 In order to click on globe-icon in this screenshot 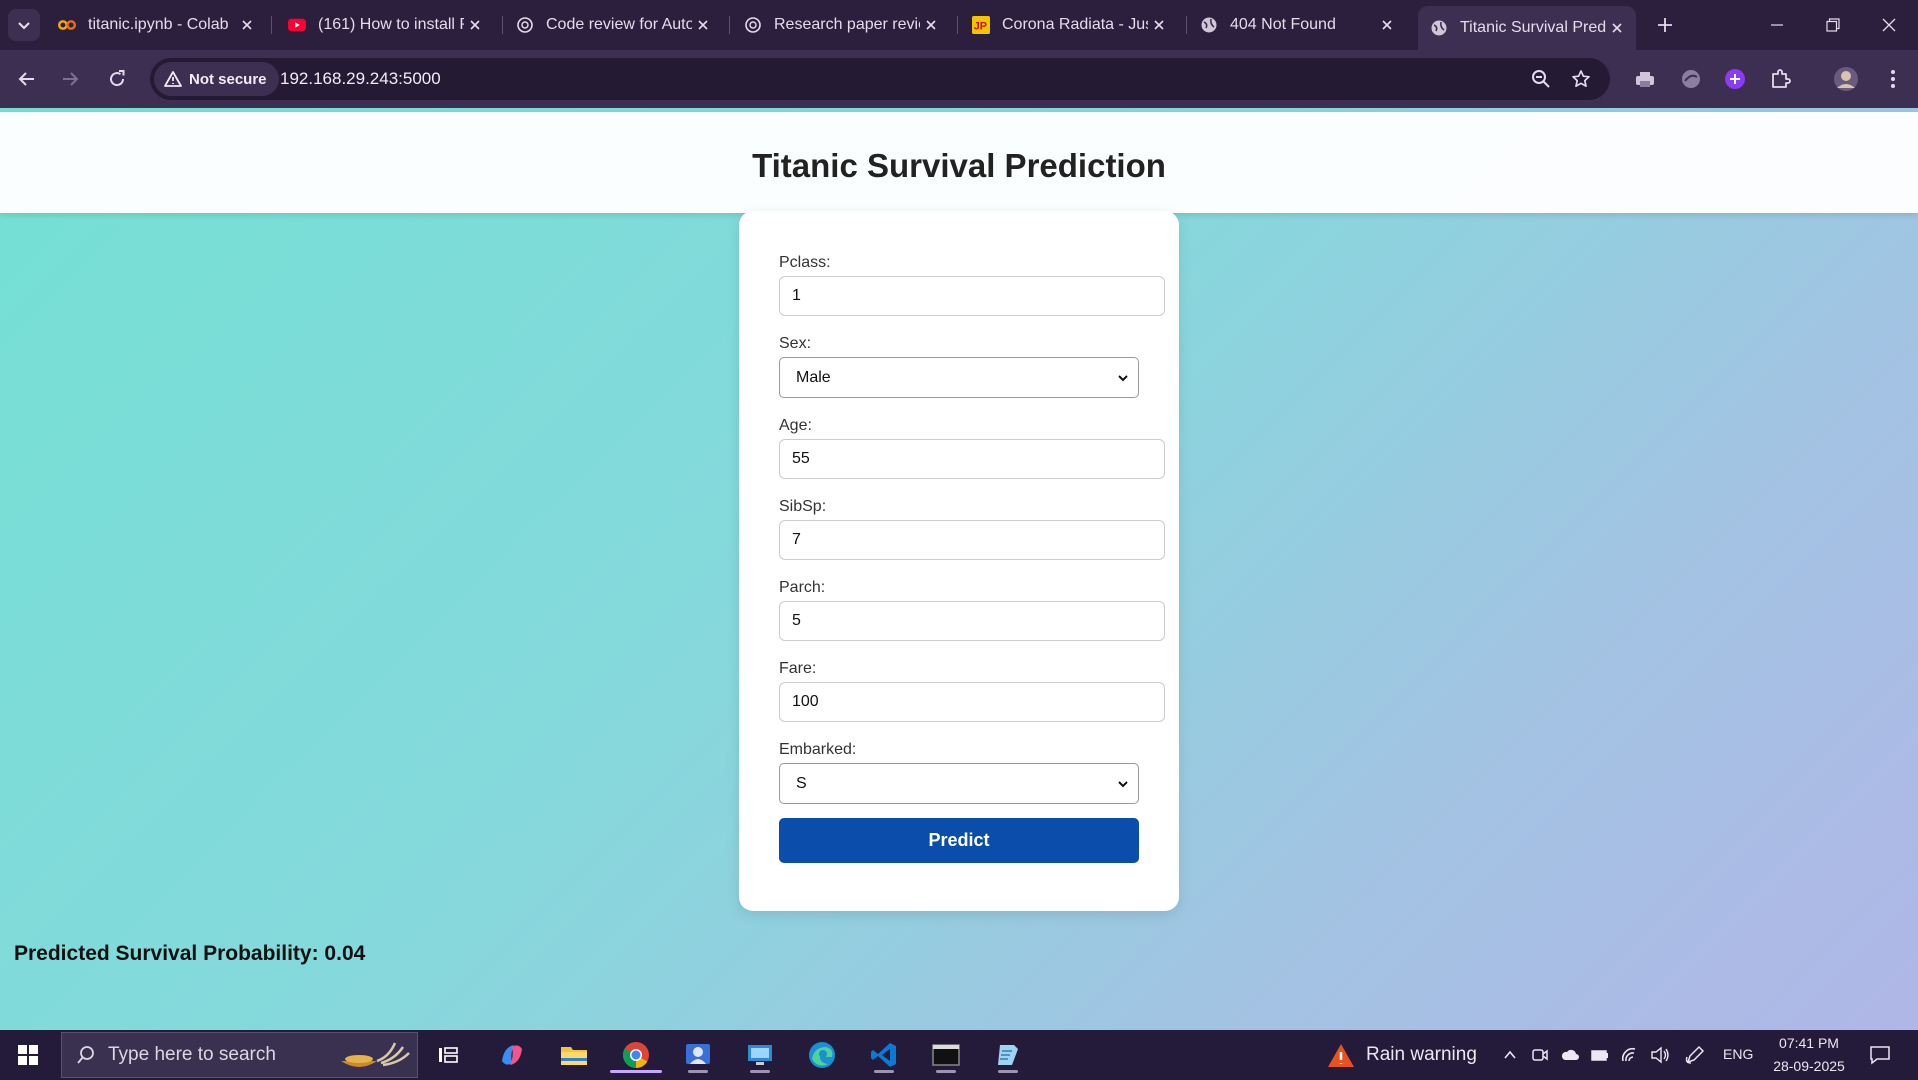, I will do `click(1439, 28)`.